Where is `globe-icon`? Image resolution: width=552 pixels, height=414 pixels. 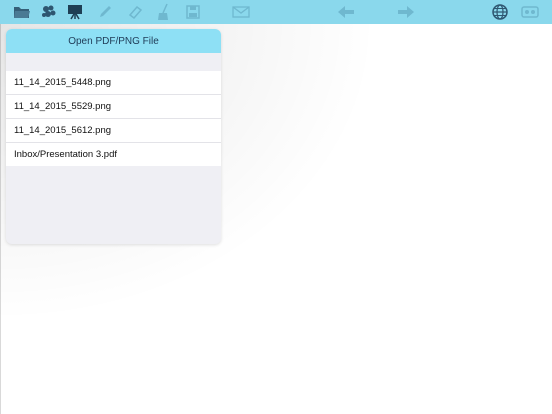
globe-icon is located at coordinates (500, 12).